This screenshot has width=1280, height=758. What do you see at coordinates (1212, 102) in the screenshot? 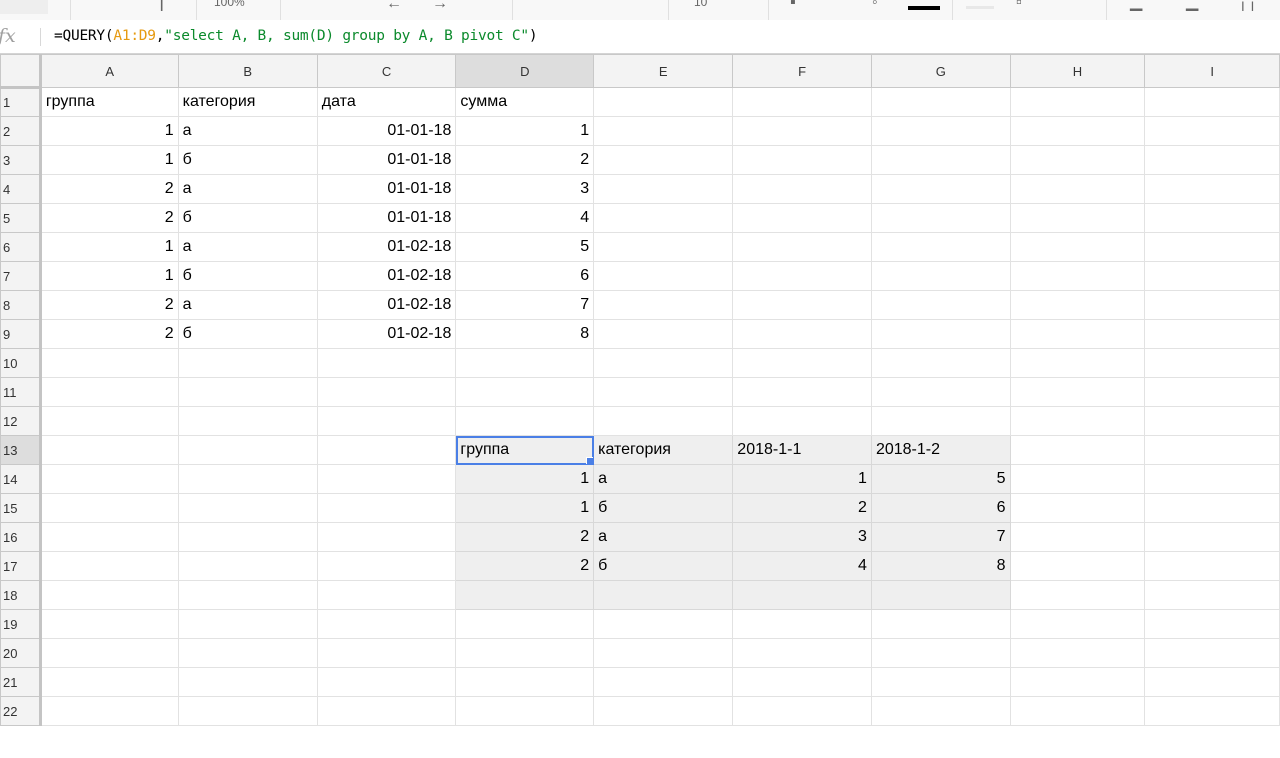
I see `cell-i1` at bounding box center [1212, 102].